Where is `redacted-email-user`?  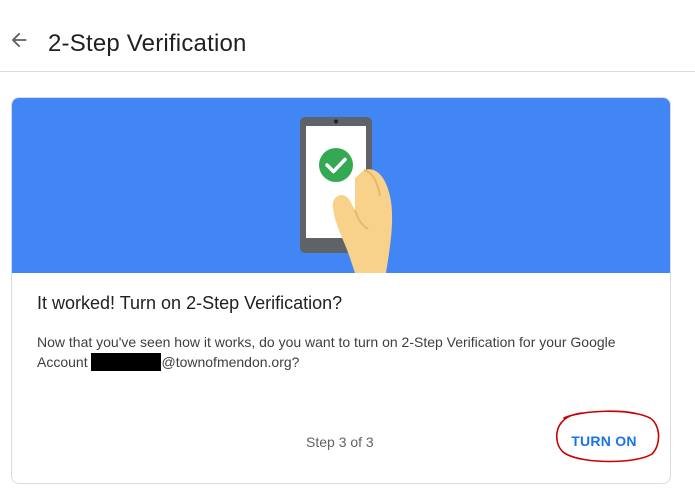 redacted-email-user is located at coordinates (126, 362).